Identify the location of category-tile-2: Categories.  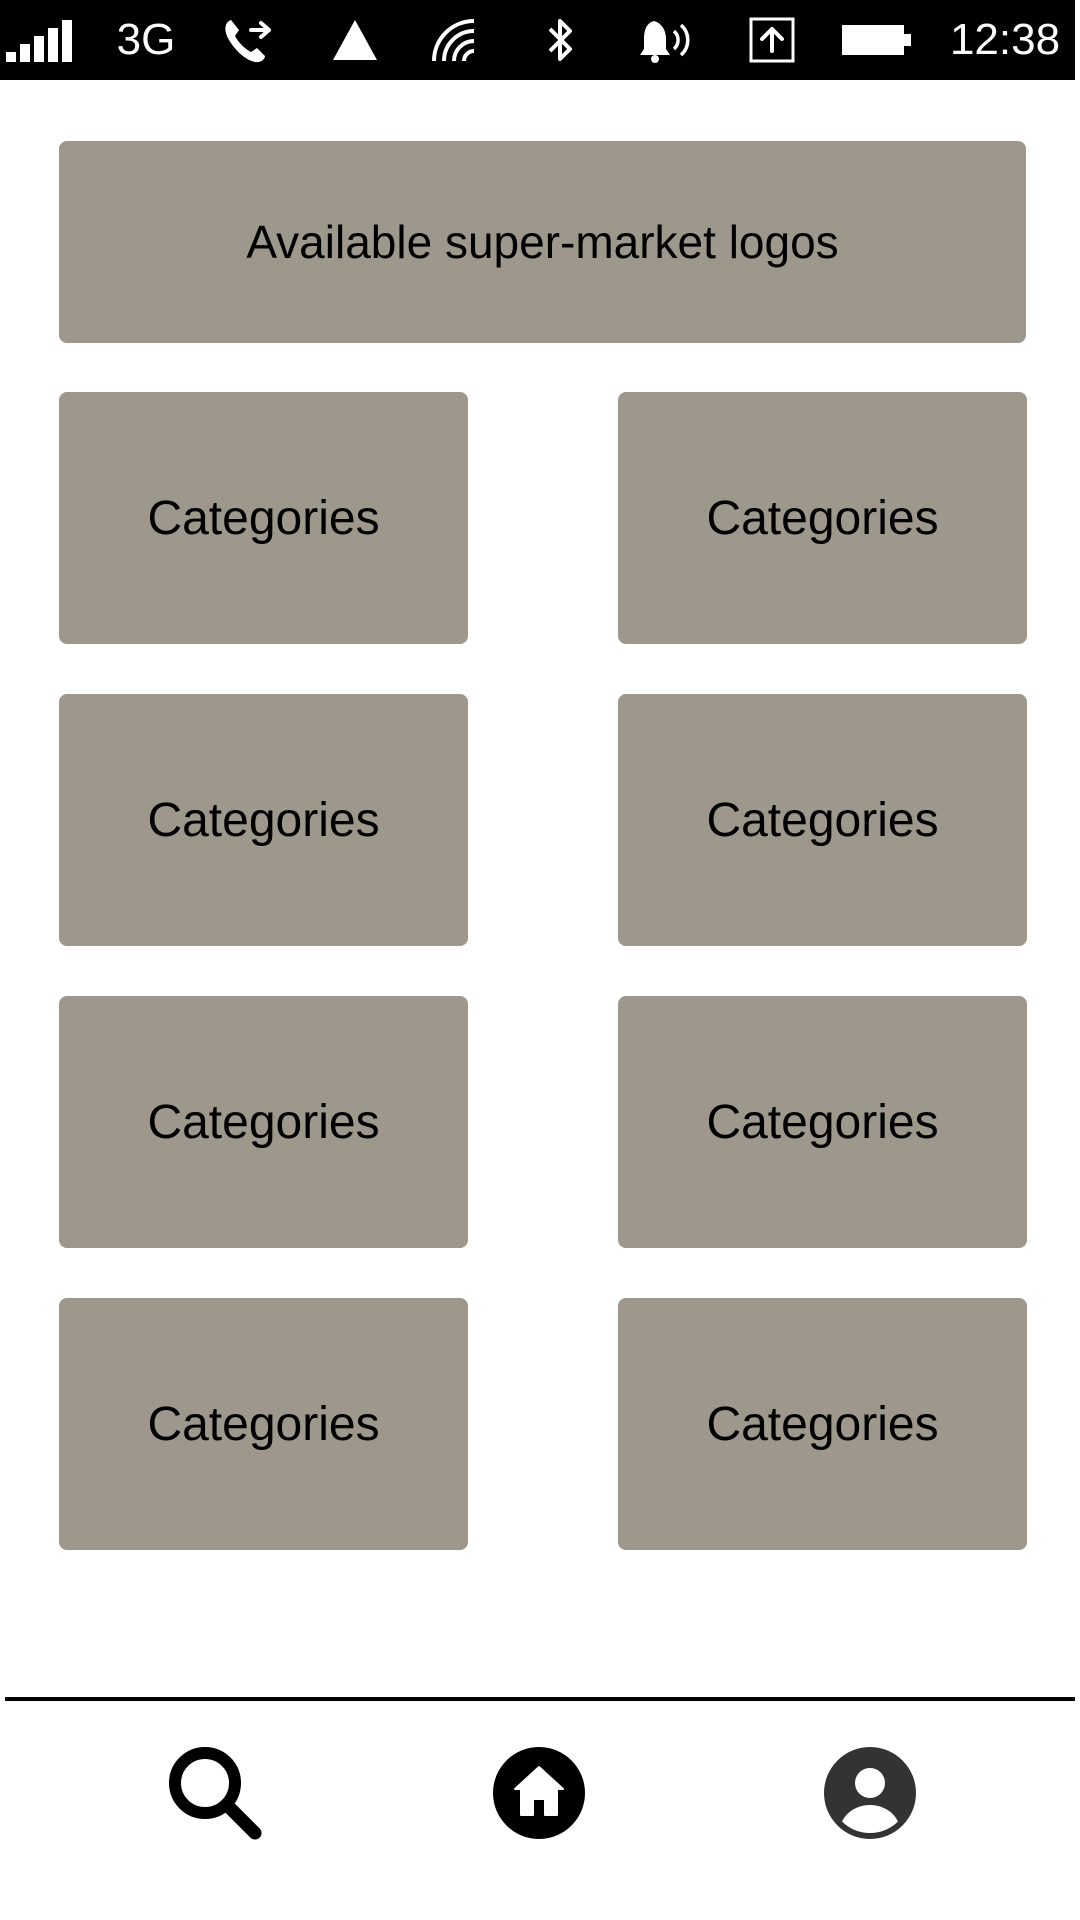
(822, 518).